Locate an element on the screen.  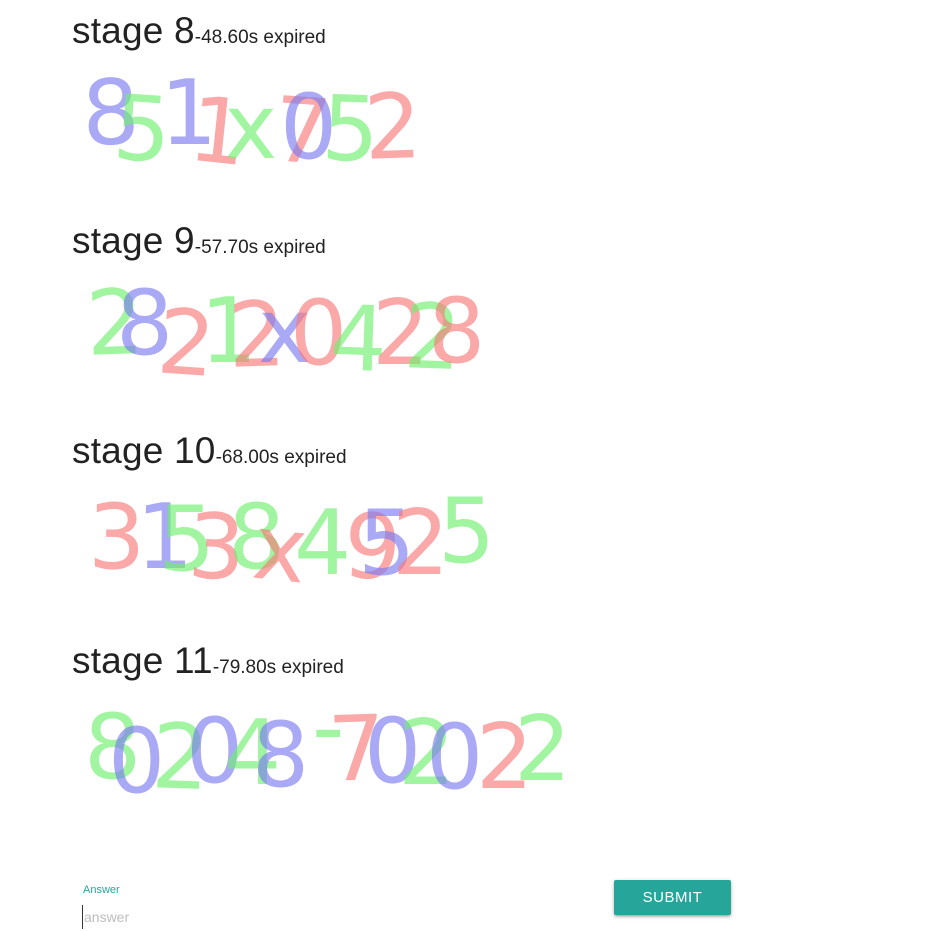
stage-8-heading: stage 8-48.60s expired is located at coordinates (199, 31).